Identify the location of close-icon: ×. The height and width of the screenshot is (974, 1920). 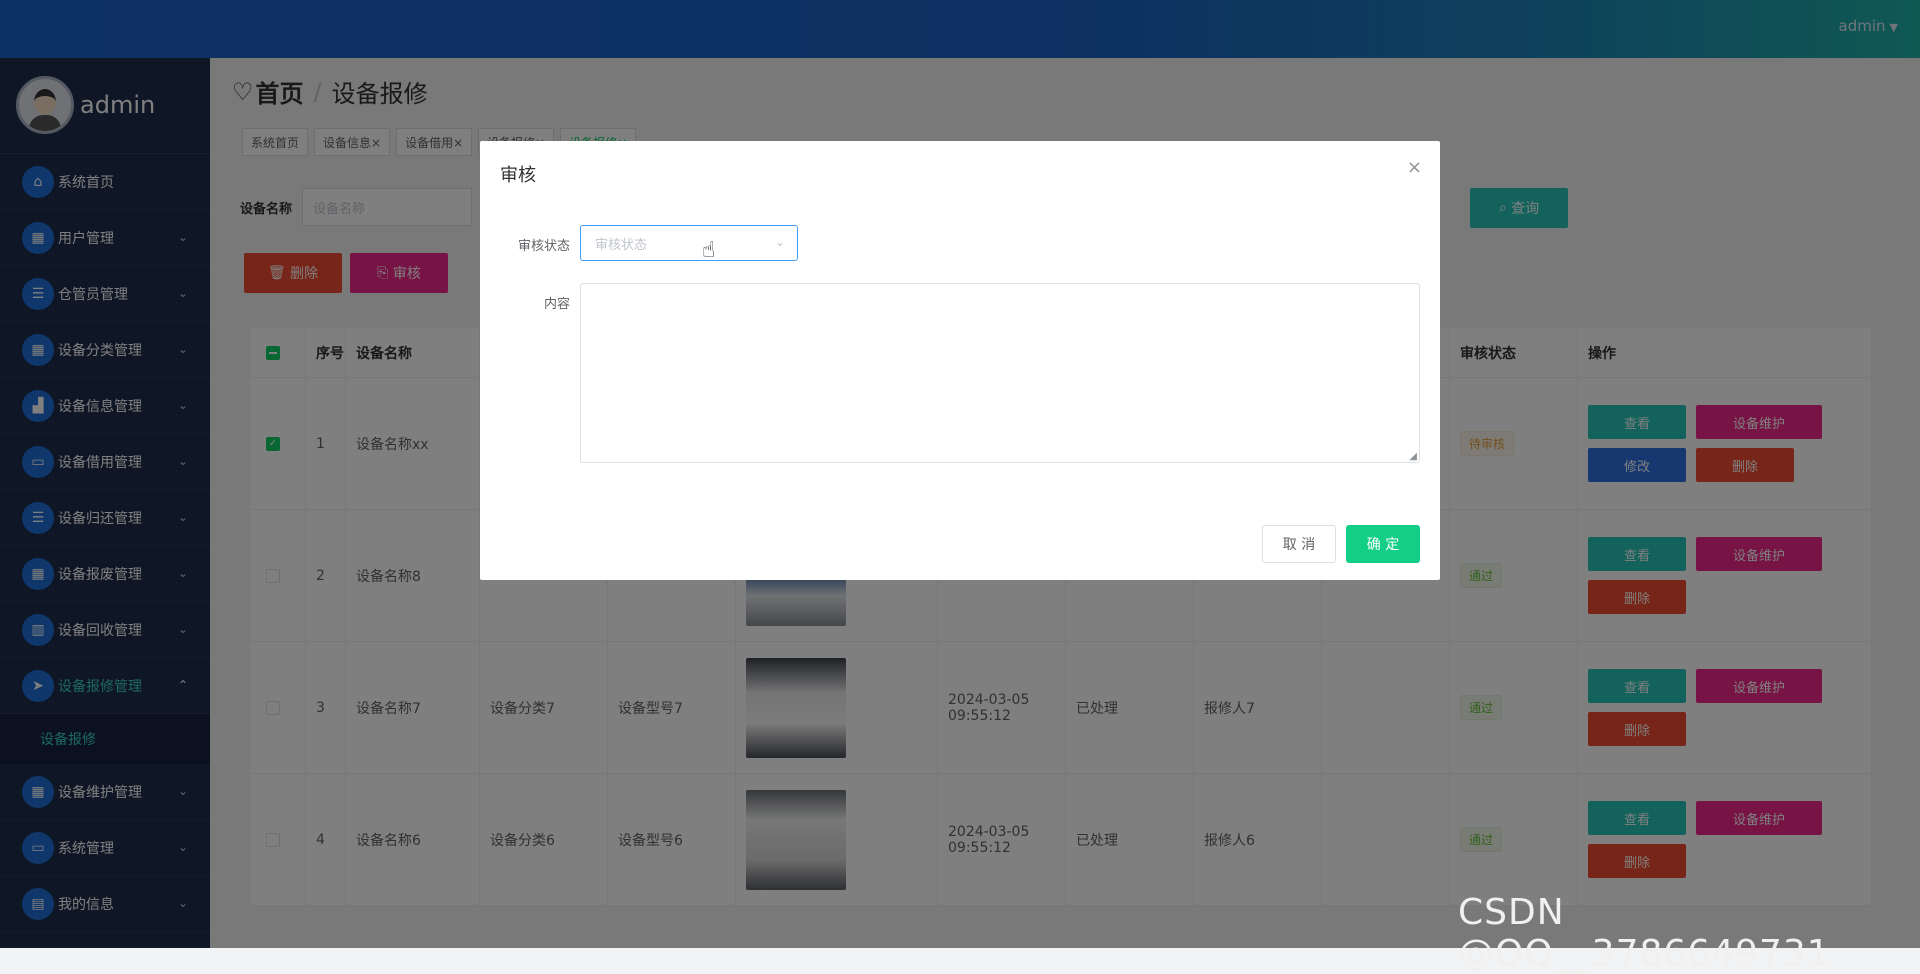
(1414, 167).